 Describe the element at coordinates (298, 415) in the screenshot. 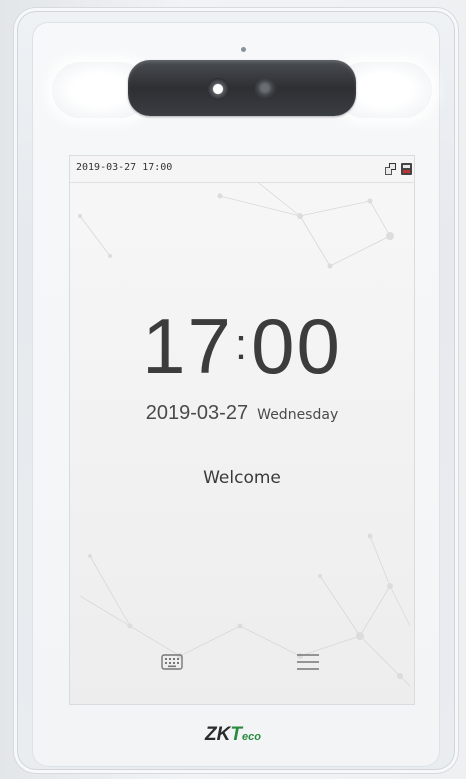

I see `weekday-value: Wednesday` at that location.